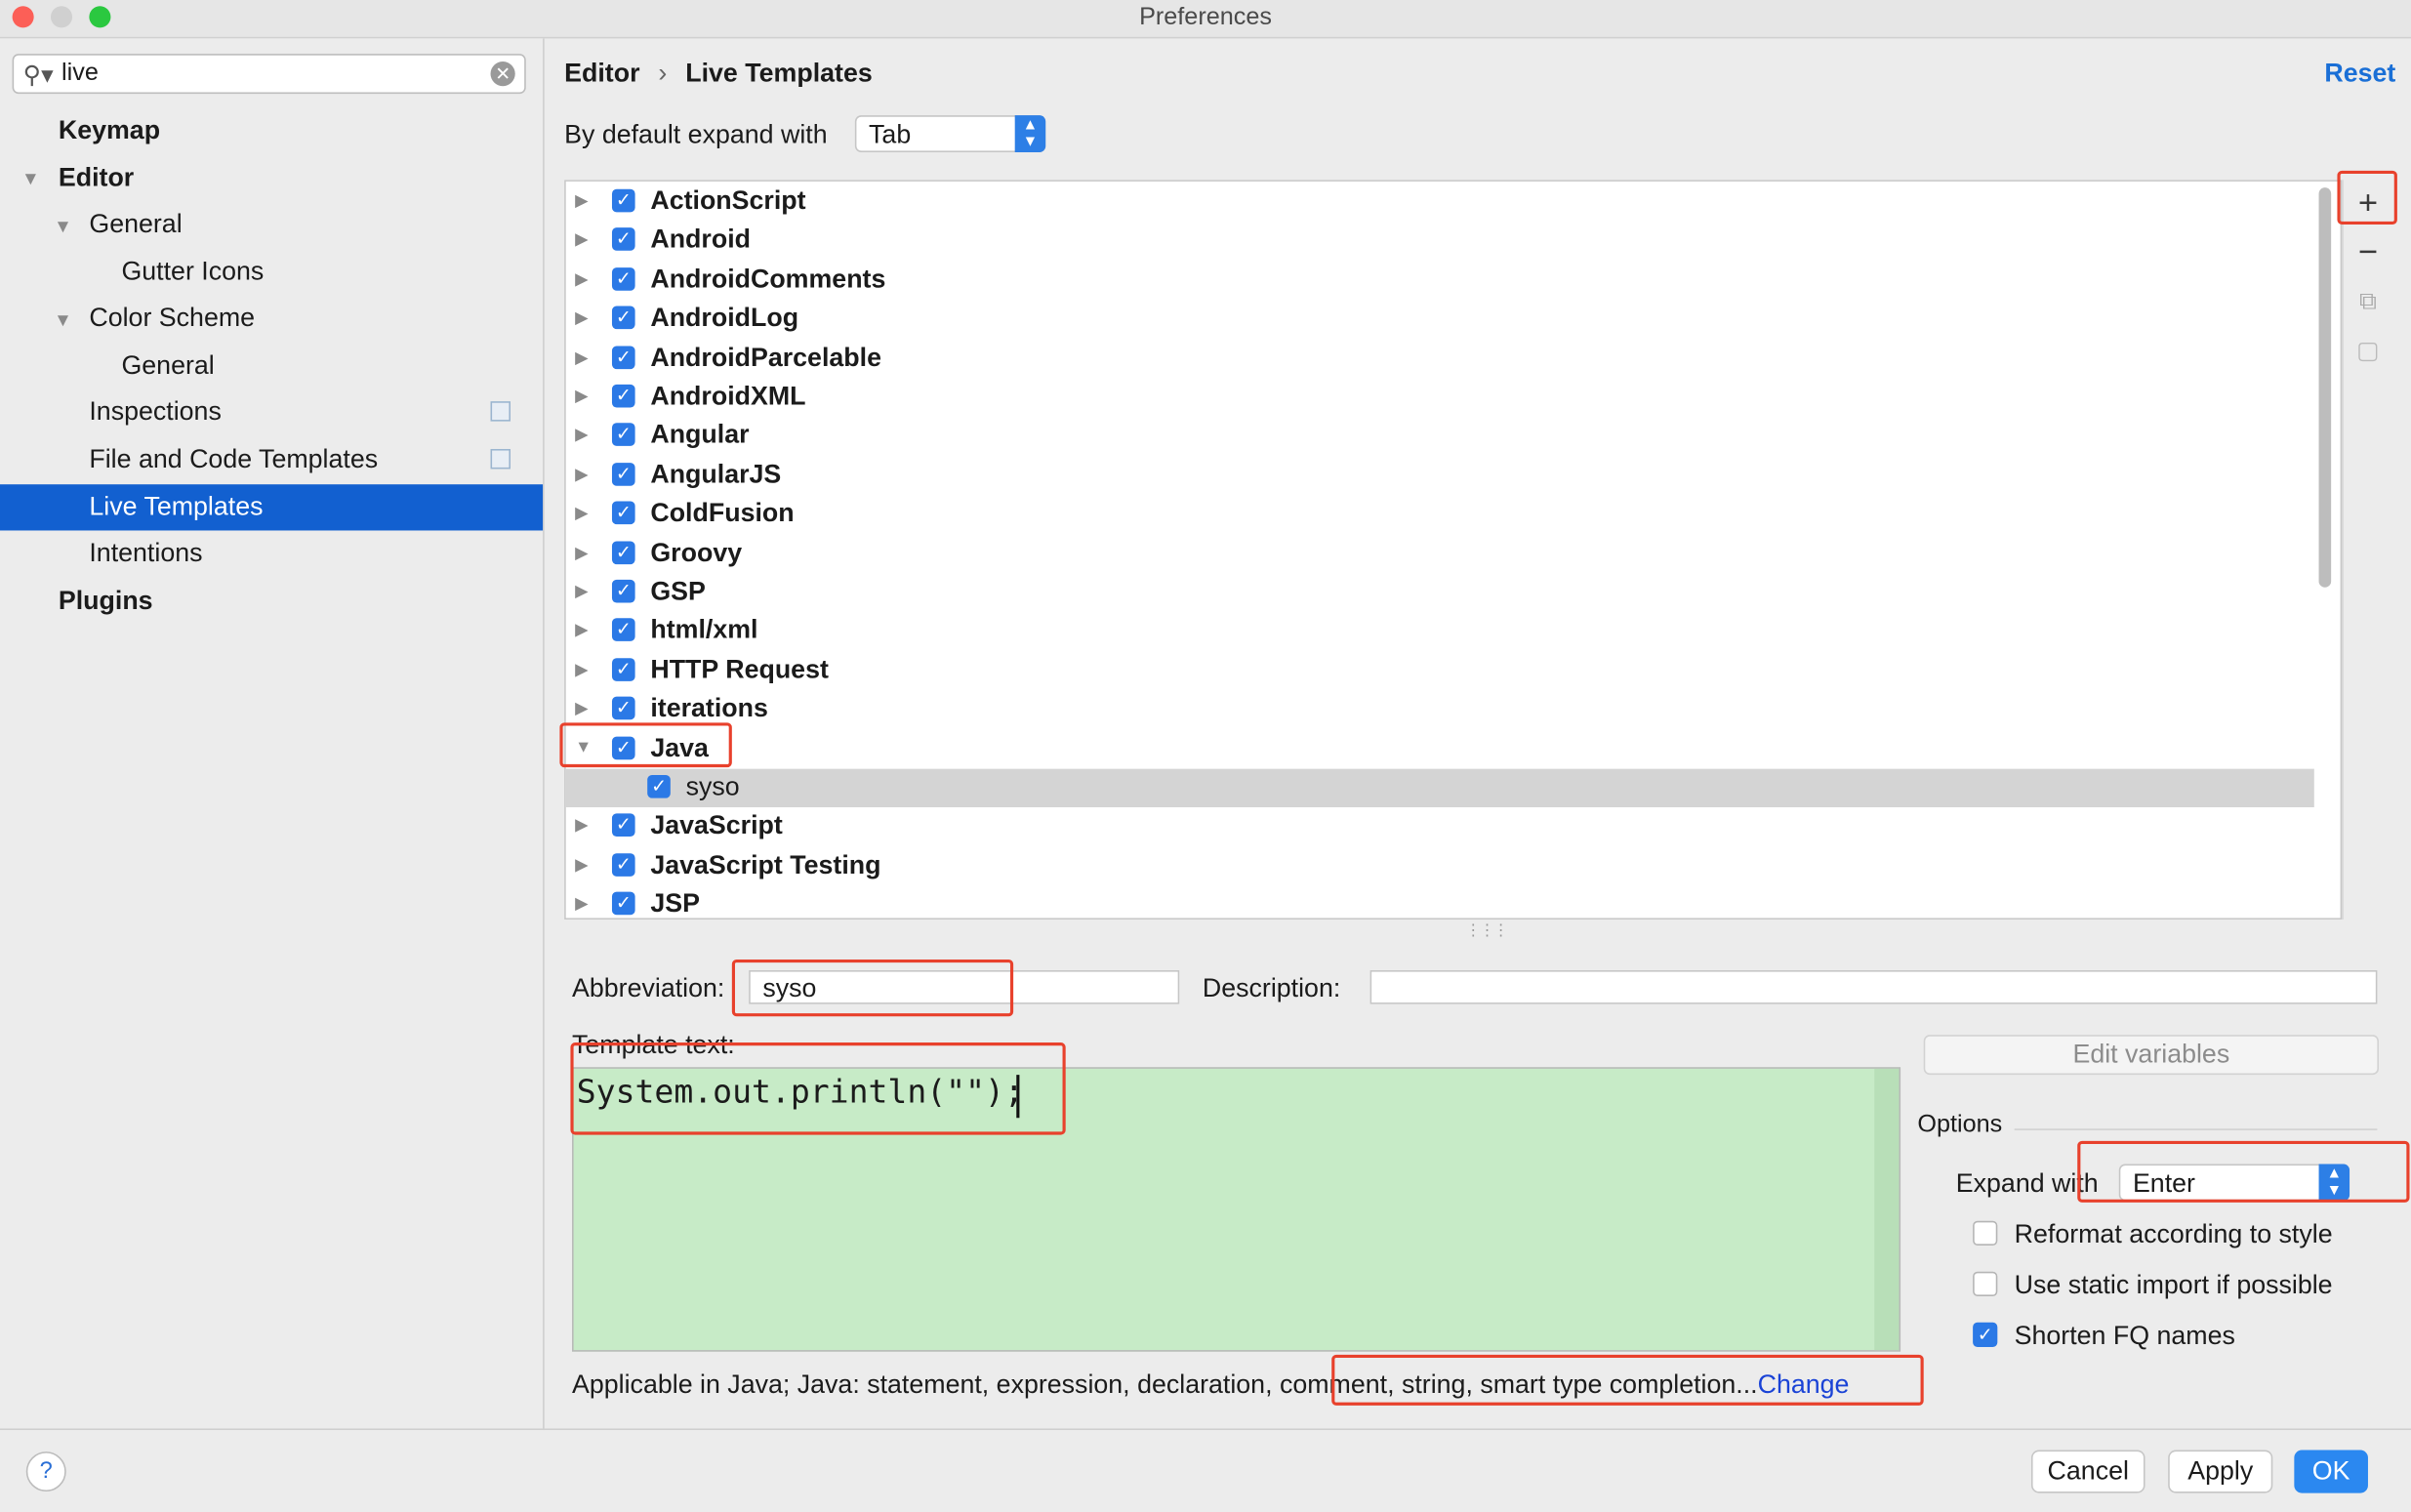  What do you see at coordinates (950, 133) in the screenshot?
I see `default-expand-select: Tab ▲ ▼` at bounding box center [950, 133].